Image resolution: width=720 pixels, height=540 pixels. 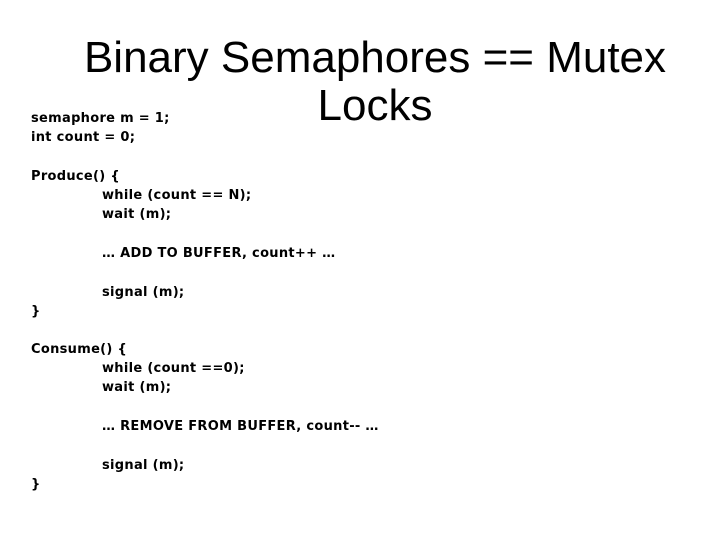 What do you see at coordinates (36, 484) in the screenshot?
I see `consume-close: }` at bounding box center [36, 484].